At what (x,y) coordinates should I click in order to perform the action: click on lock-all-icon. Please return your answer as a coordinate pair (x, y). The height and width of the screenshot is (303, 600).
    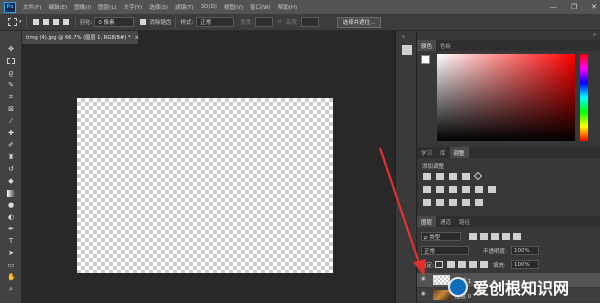
    Looking at the image, I should click on (484, 264).